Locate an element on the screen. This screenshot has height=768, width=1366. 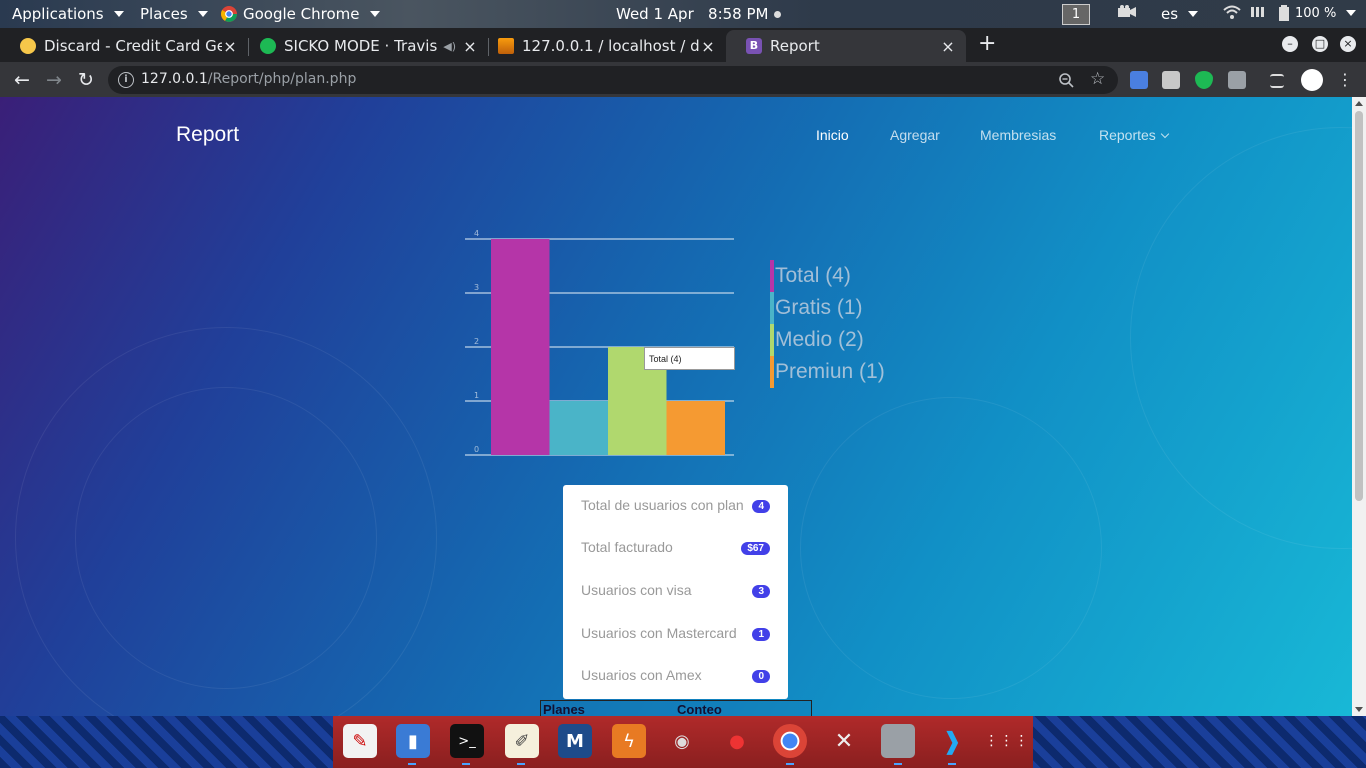
cherrytree-icon: ● is located at coordinates (737, 741).